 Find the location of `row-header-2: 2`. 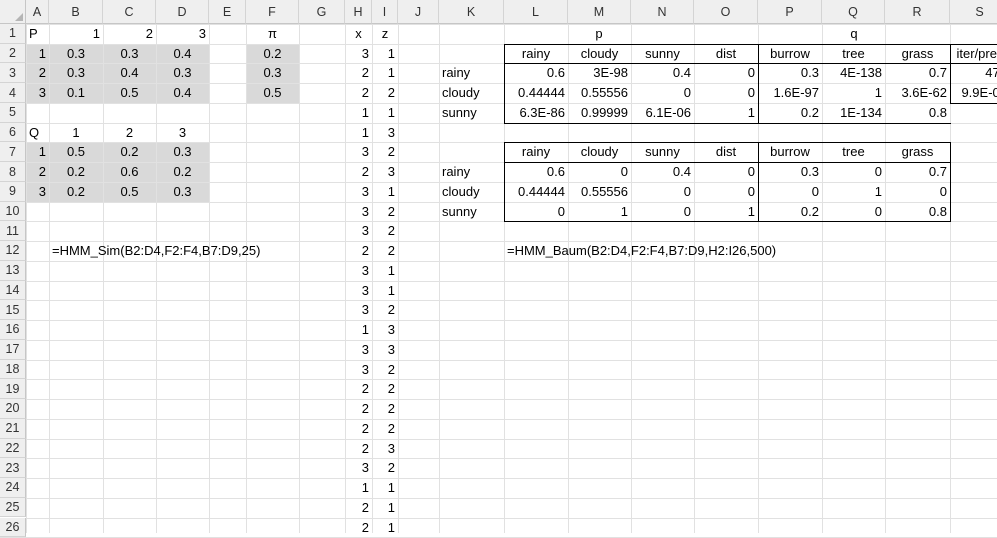

row-header-2: 2 is located at coordinates (13, 53).